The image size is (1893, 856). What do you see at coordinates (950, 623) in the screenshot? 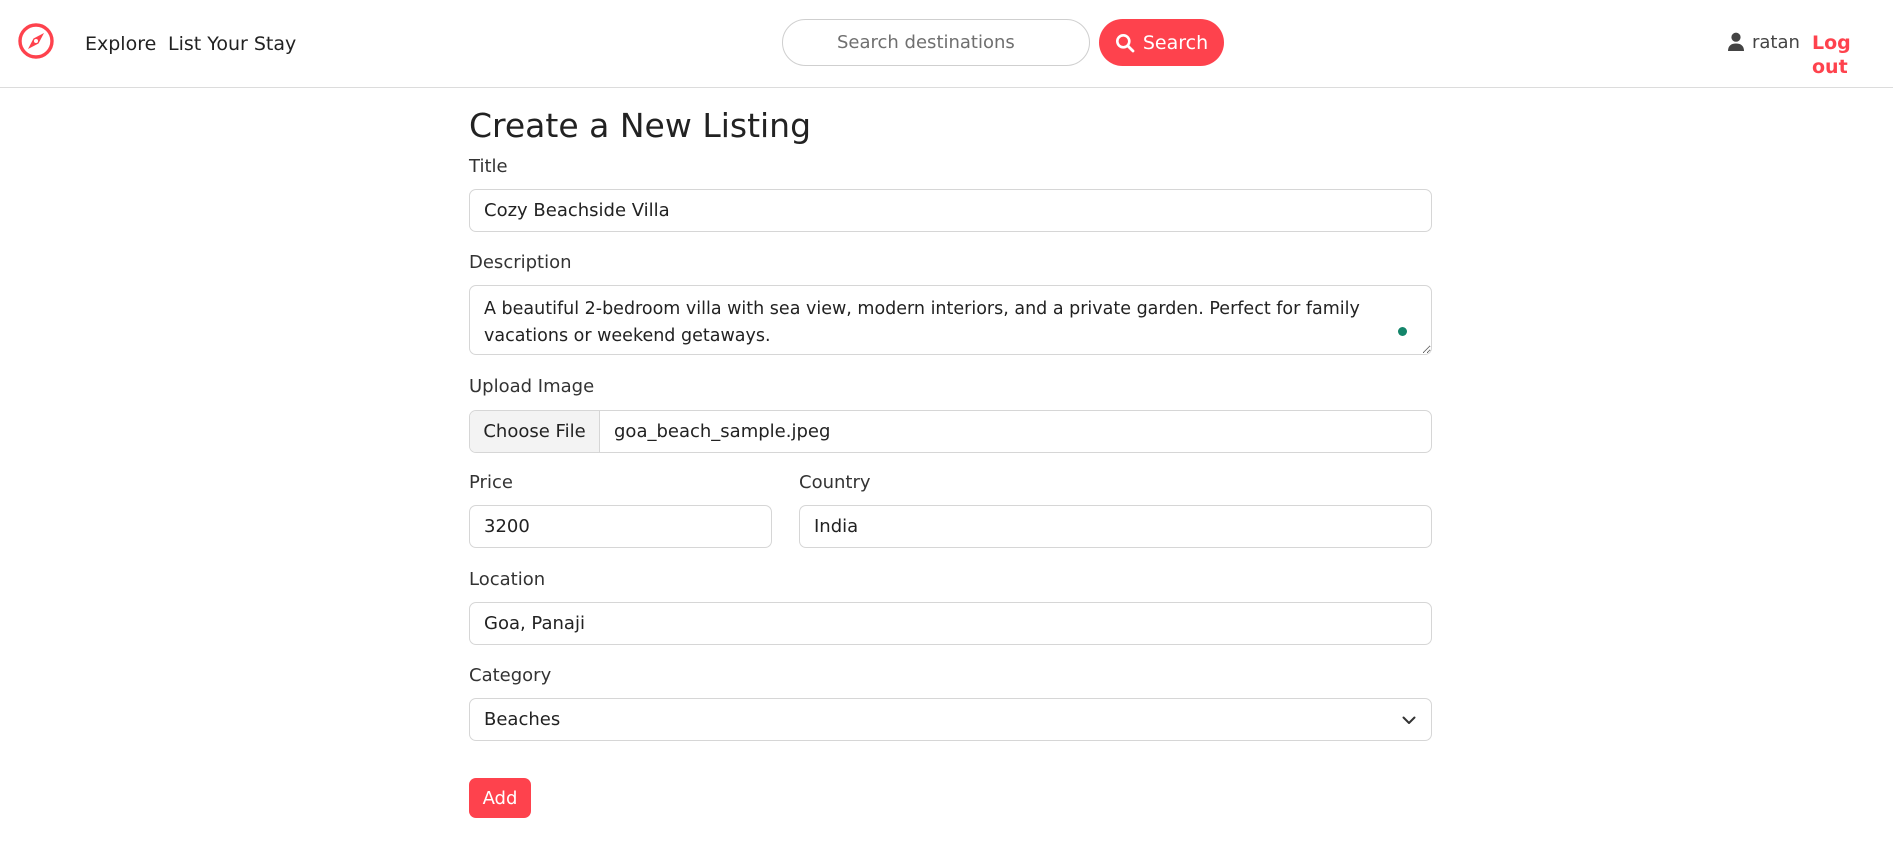
I see `location-input` at bounding box center [950, 623].